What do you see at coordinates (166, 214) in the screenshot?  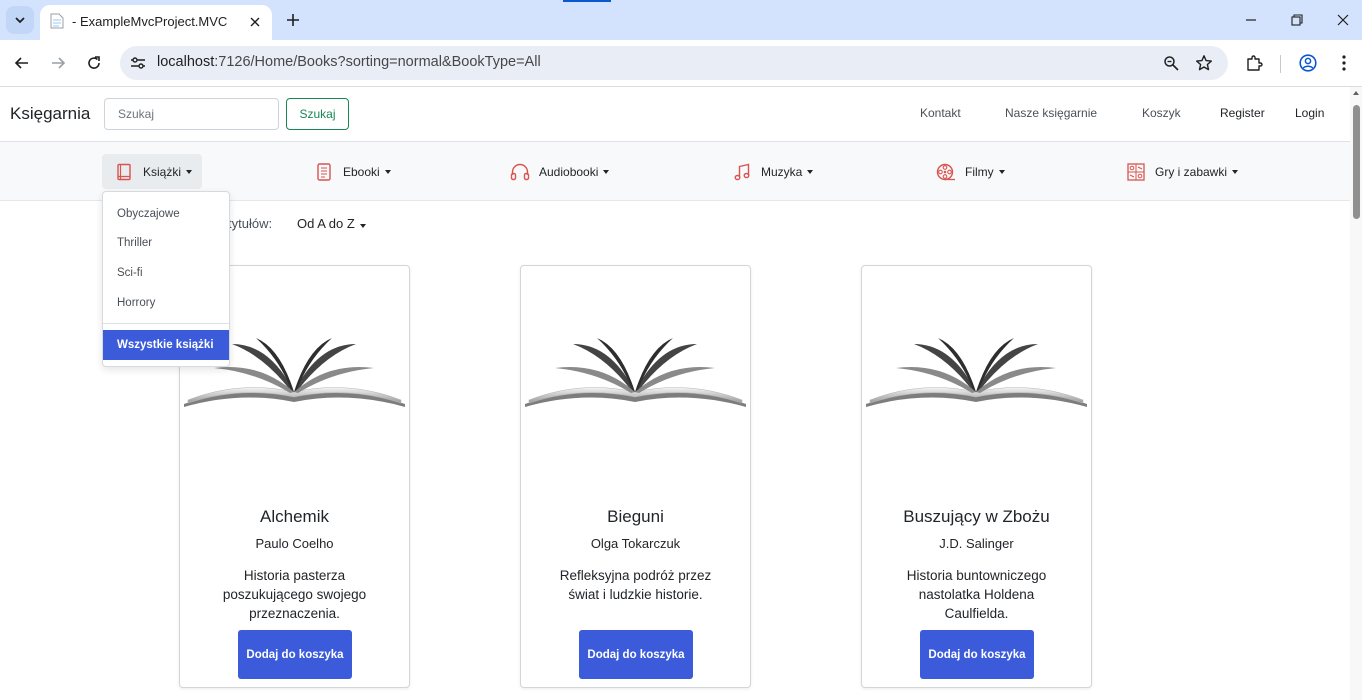 I see `dropdown-item-obyczajowe: Obyczajowe` at bounding box center [166, 214].